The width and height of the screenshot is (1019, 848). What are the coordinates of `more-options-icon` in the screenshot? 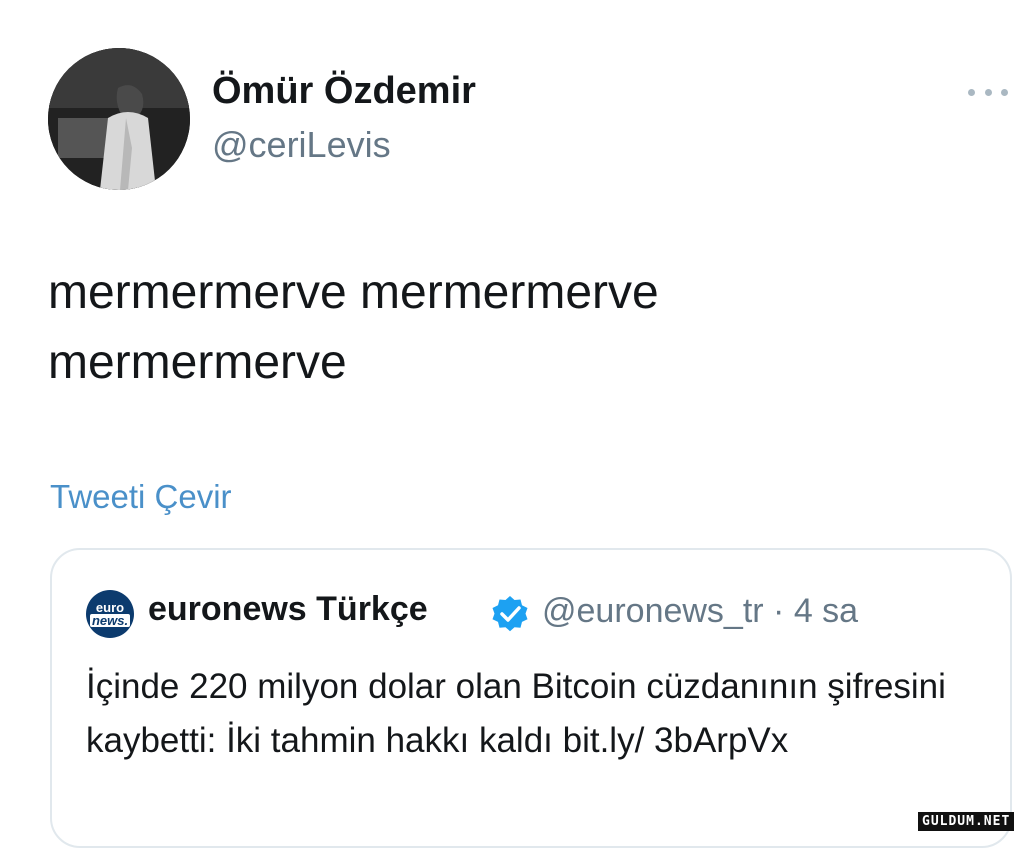 It's located at (988, 92).